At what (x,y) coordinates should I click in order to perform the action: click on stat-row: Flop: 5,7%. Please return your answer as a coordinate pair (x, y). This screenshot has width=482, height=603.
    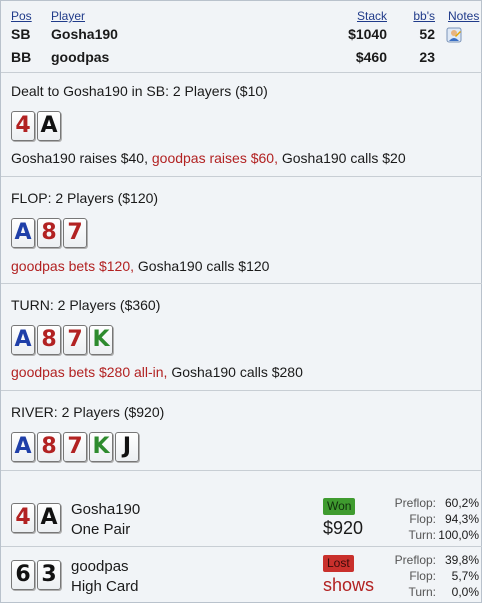
    Looking at the image, I should click on (430, 576).